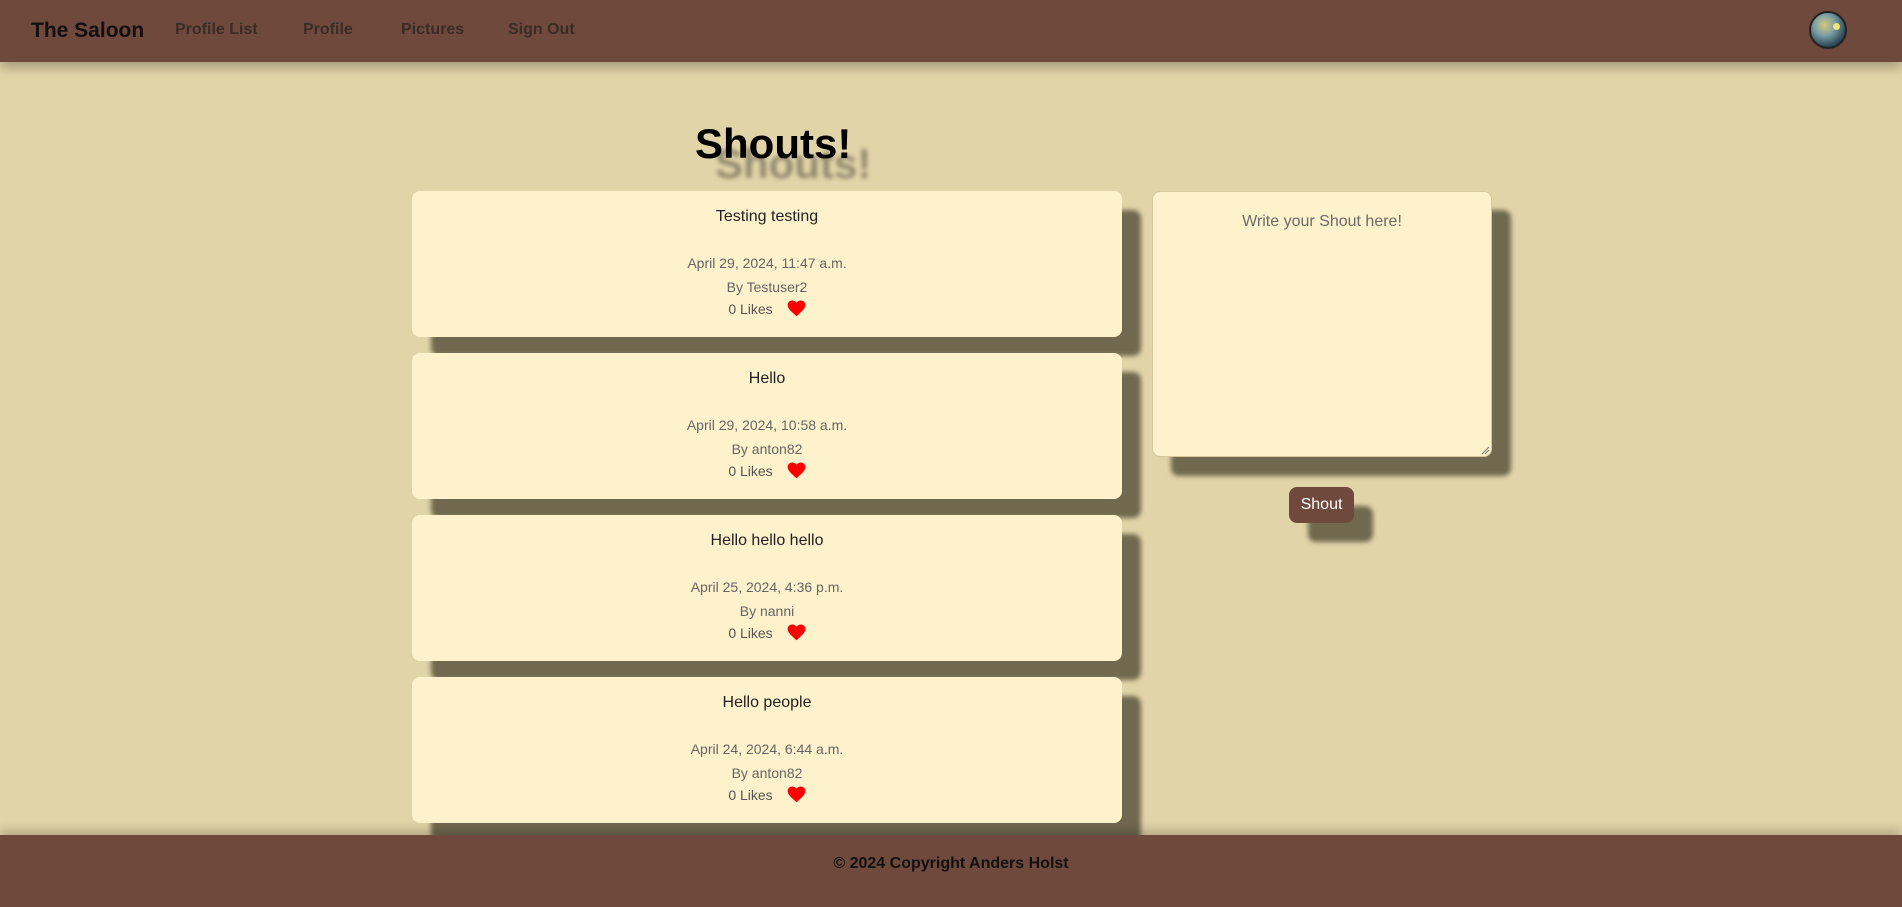 This screenshot has width=1902, height=907. Describe the element at coordinates (216, 30) in the screenshot. I see `nav-link-profile-list: Profile List` at that location.